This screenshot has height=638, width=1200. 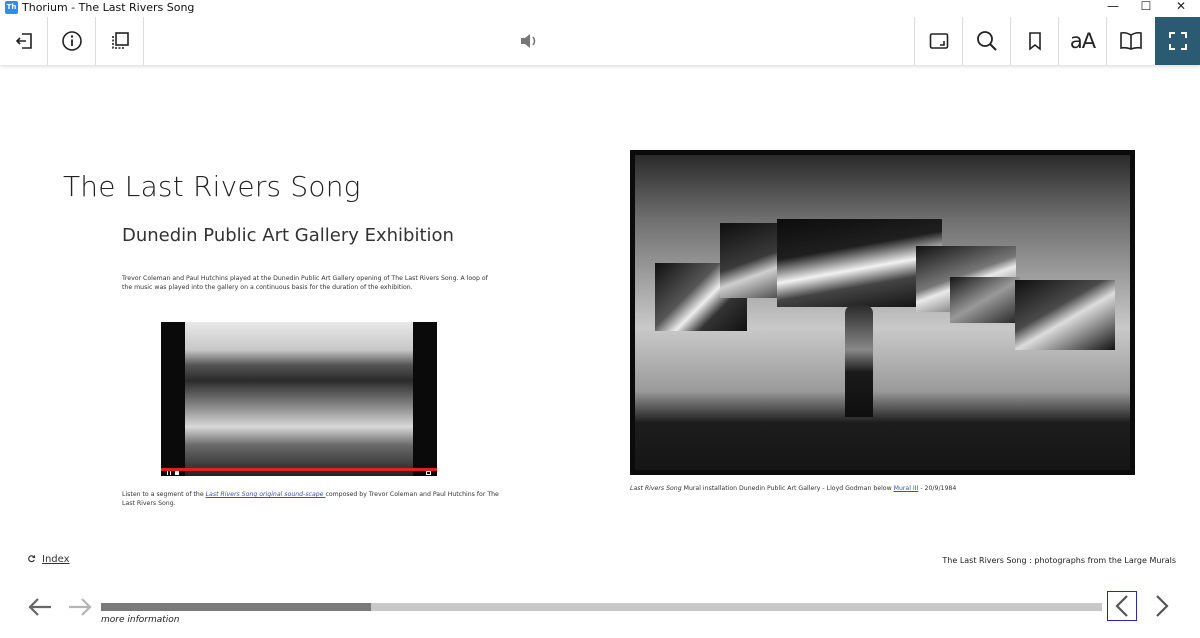 I want to click on reading-progress-fill, so click(x=236, y=607).